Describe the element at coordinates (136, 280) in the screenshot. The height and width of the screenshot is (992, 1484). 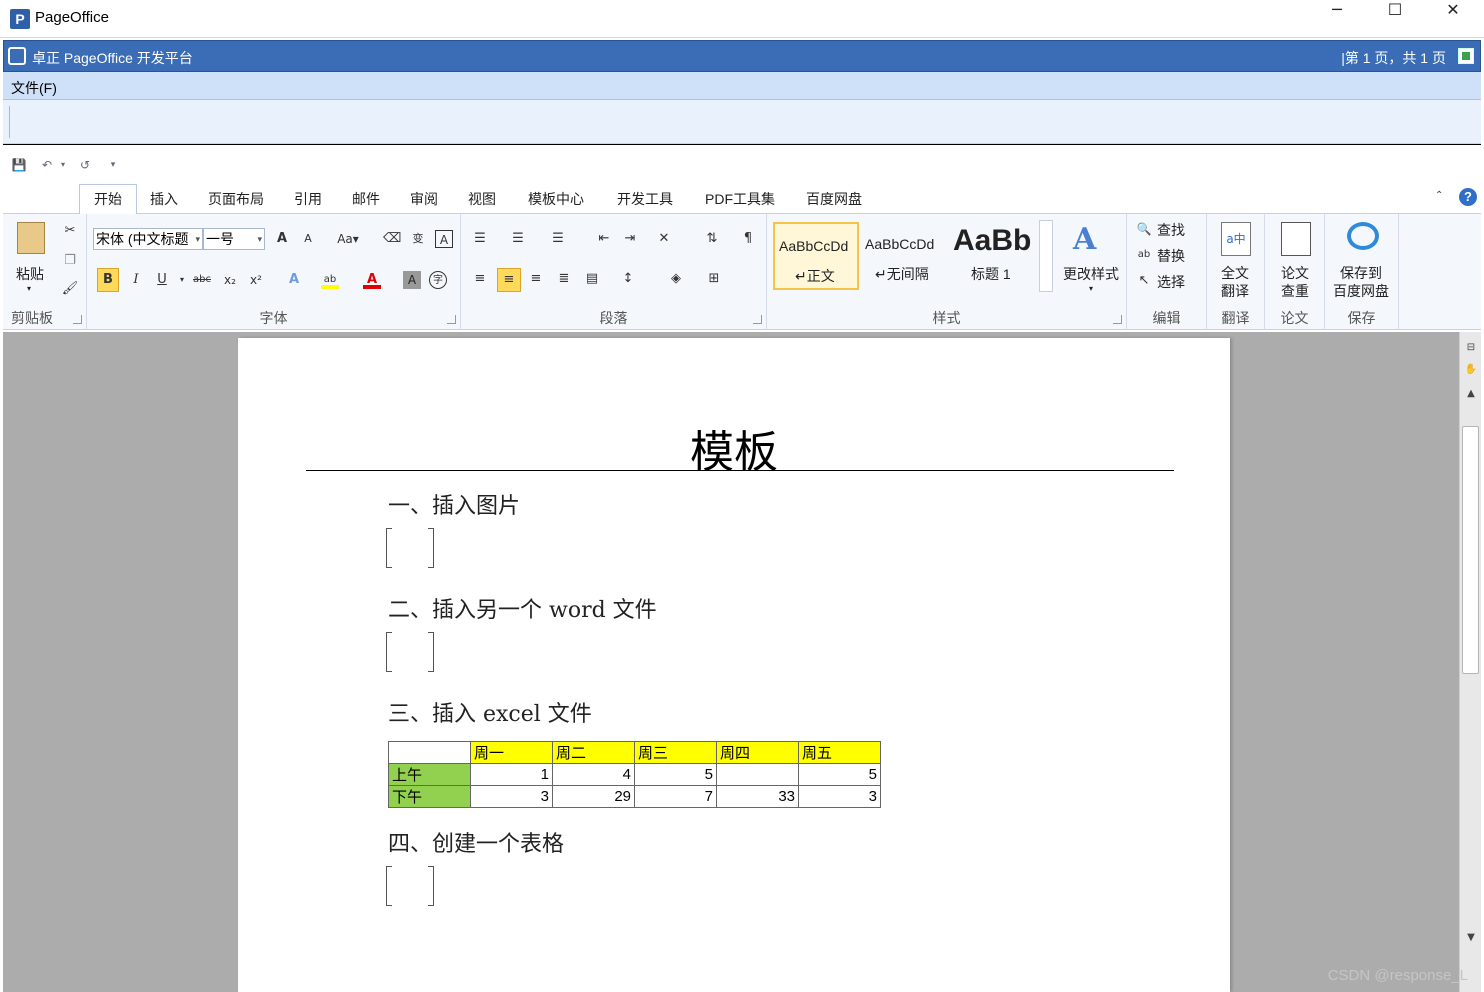
I see `italic-icon: I` at that location.